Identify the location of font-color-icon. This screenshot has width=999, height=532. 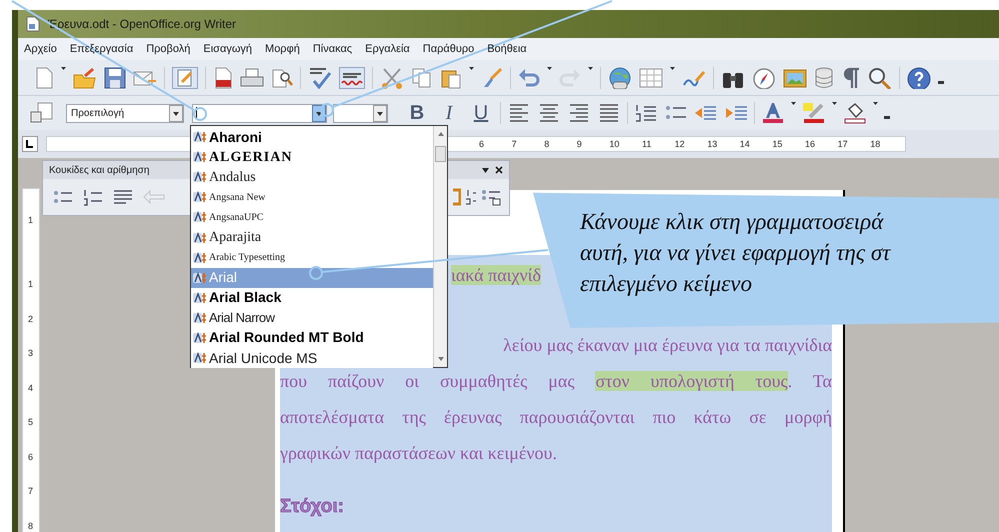
(773, 113).